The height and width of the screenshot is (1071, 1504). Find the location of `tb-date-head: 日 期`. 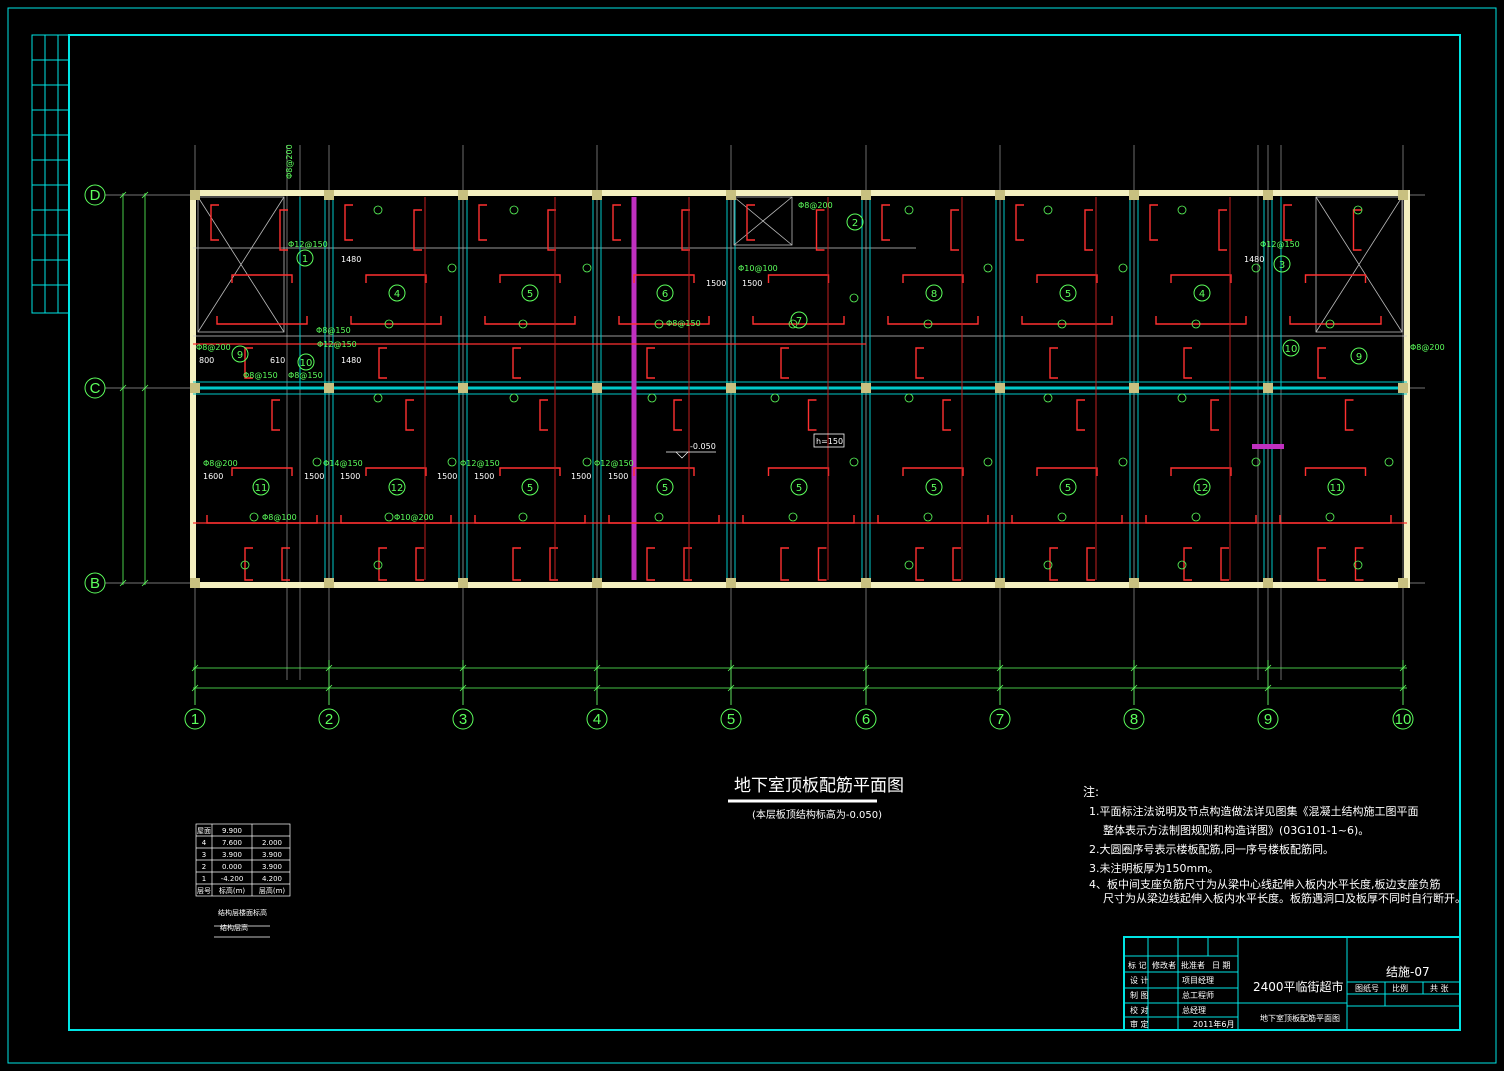

tb-date-head: 日 期 is located at coordinates (1221, 965).